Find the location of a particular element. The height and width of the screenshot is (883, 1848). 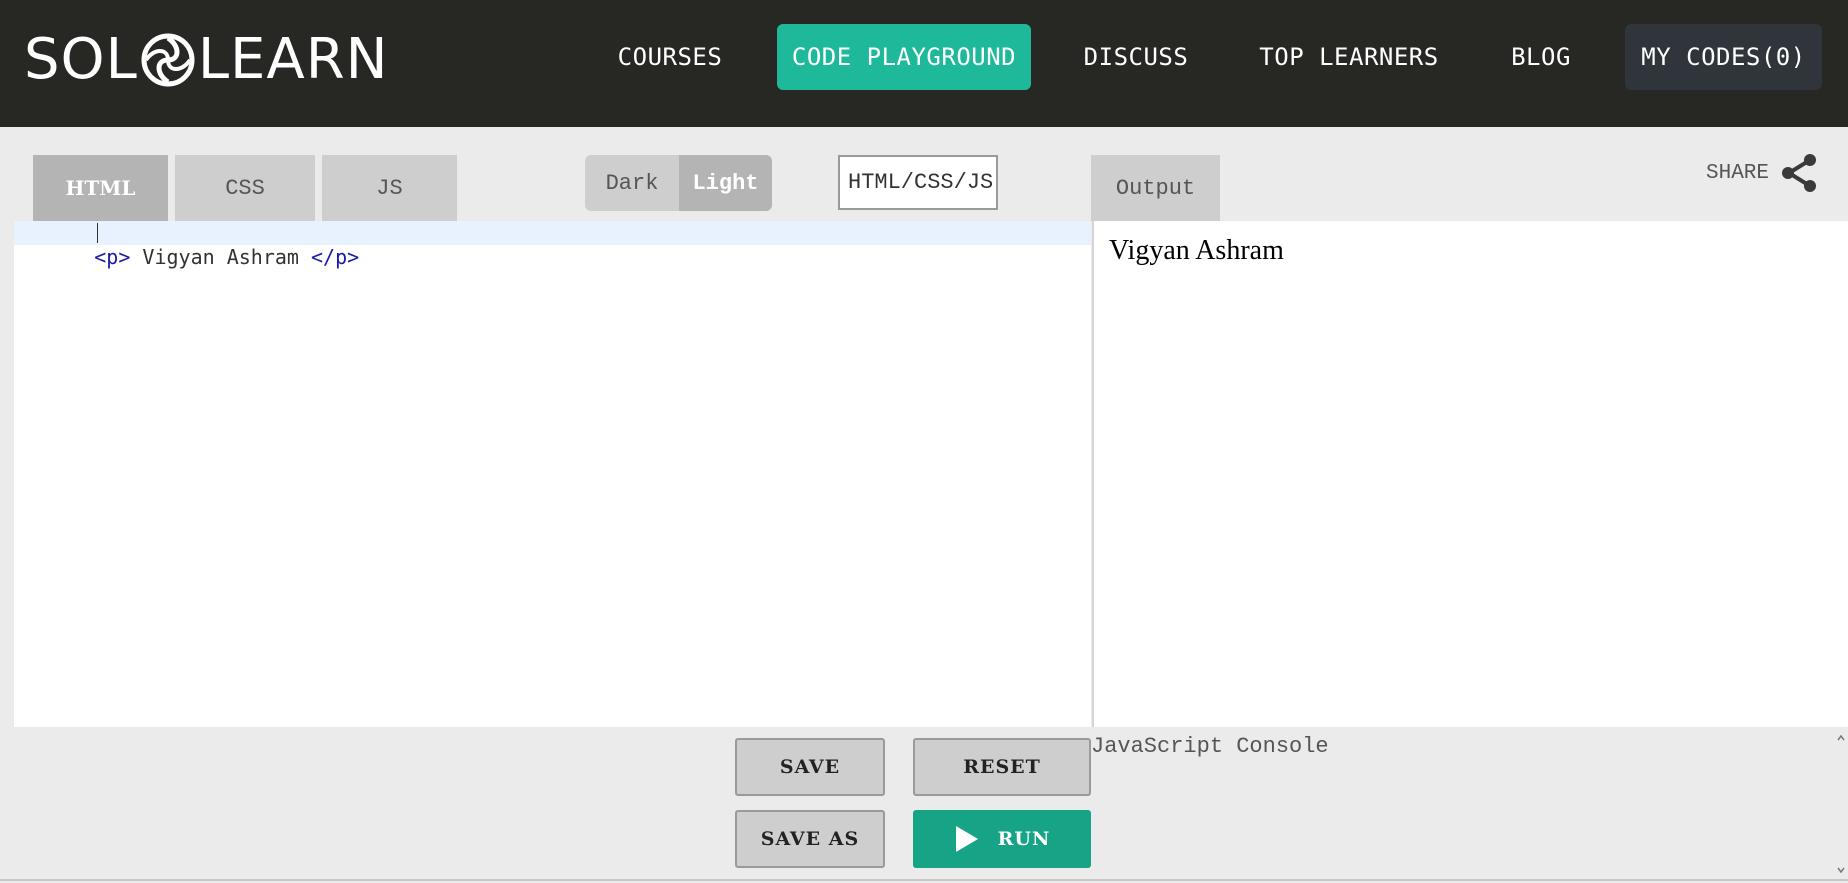

save-button: SAVE is located at coordinates (810, 767).